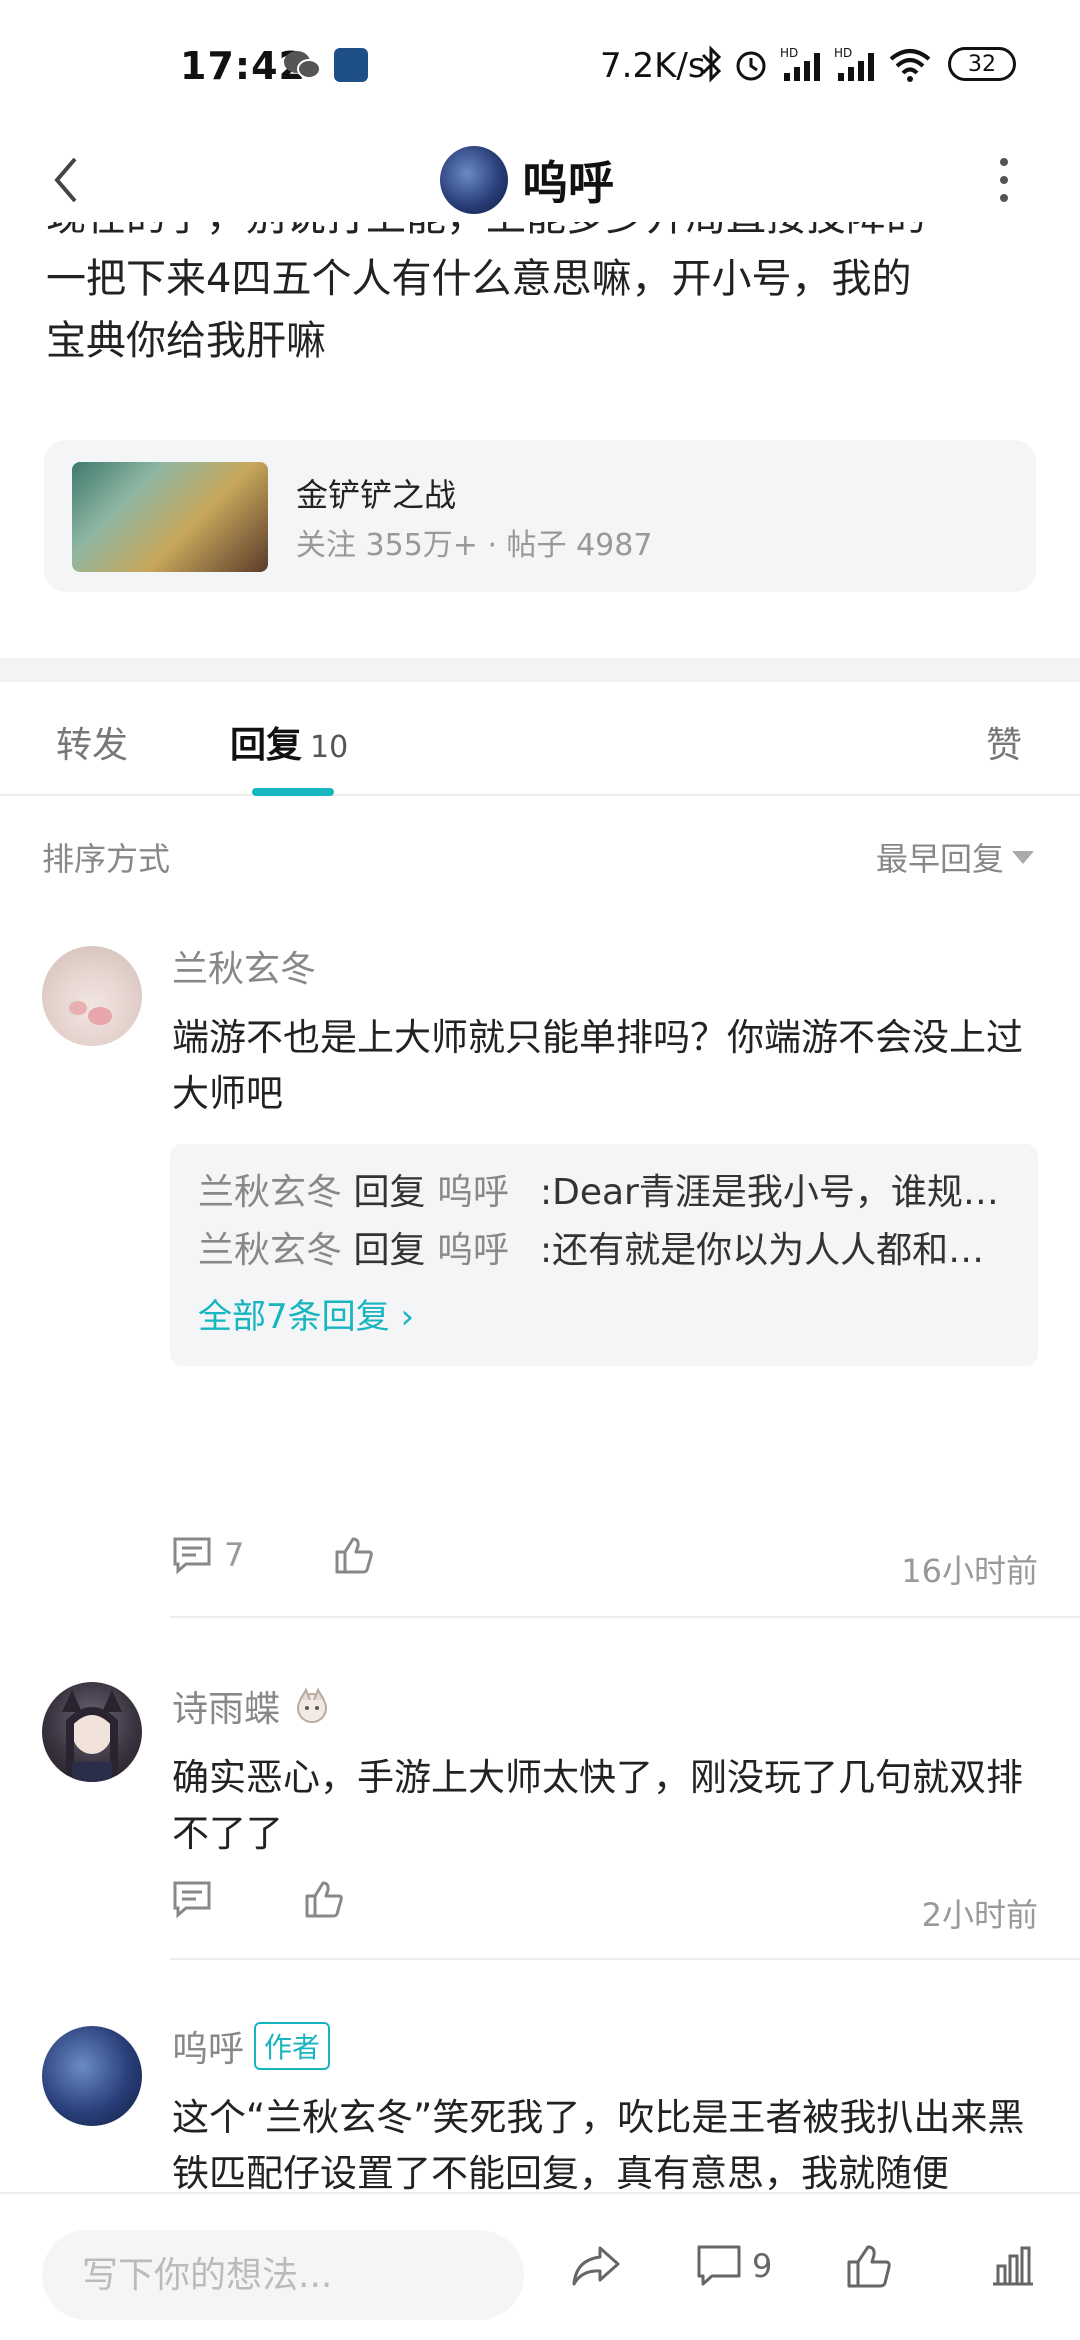 The image size is (1080, 2340). I want to click on post-line-clipped: 现在的手，别说打上能，上能多少开局直接投降的, so click(546, 235).